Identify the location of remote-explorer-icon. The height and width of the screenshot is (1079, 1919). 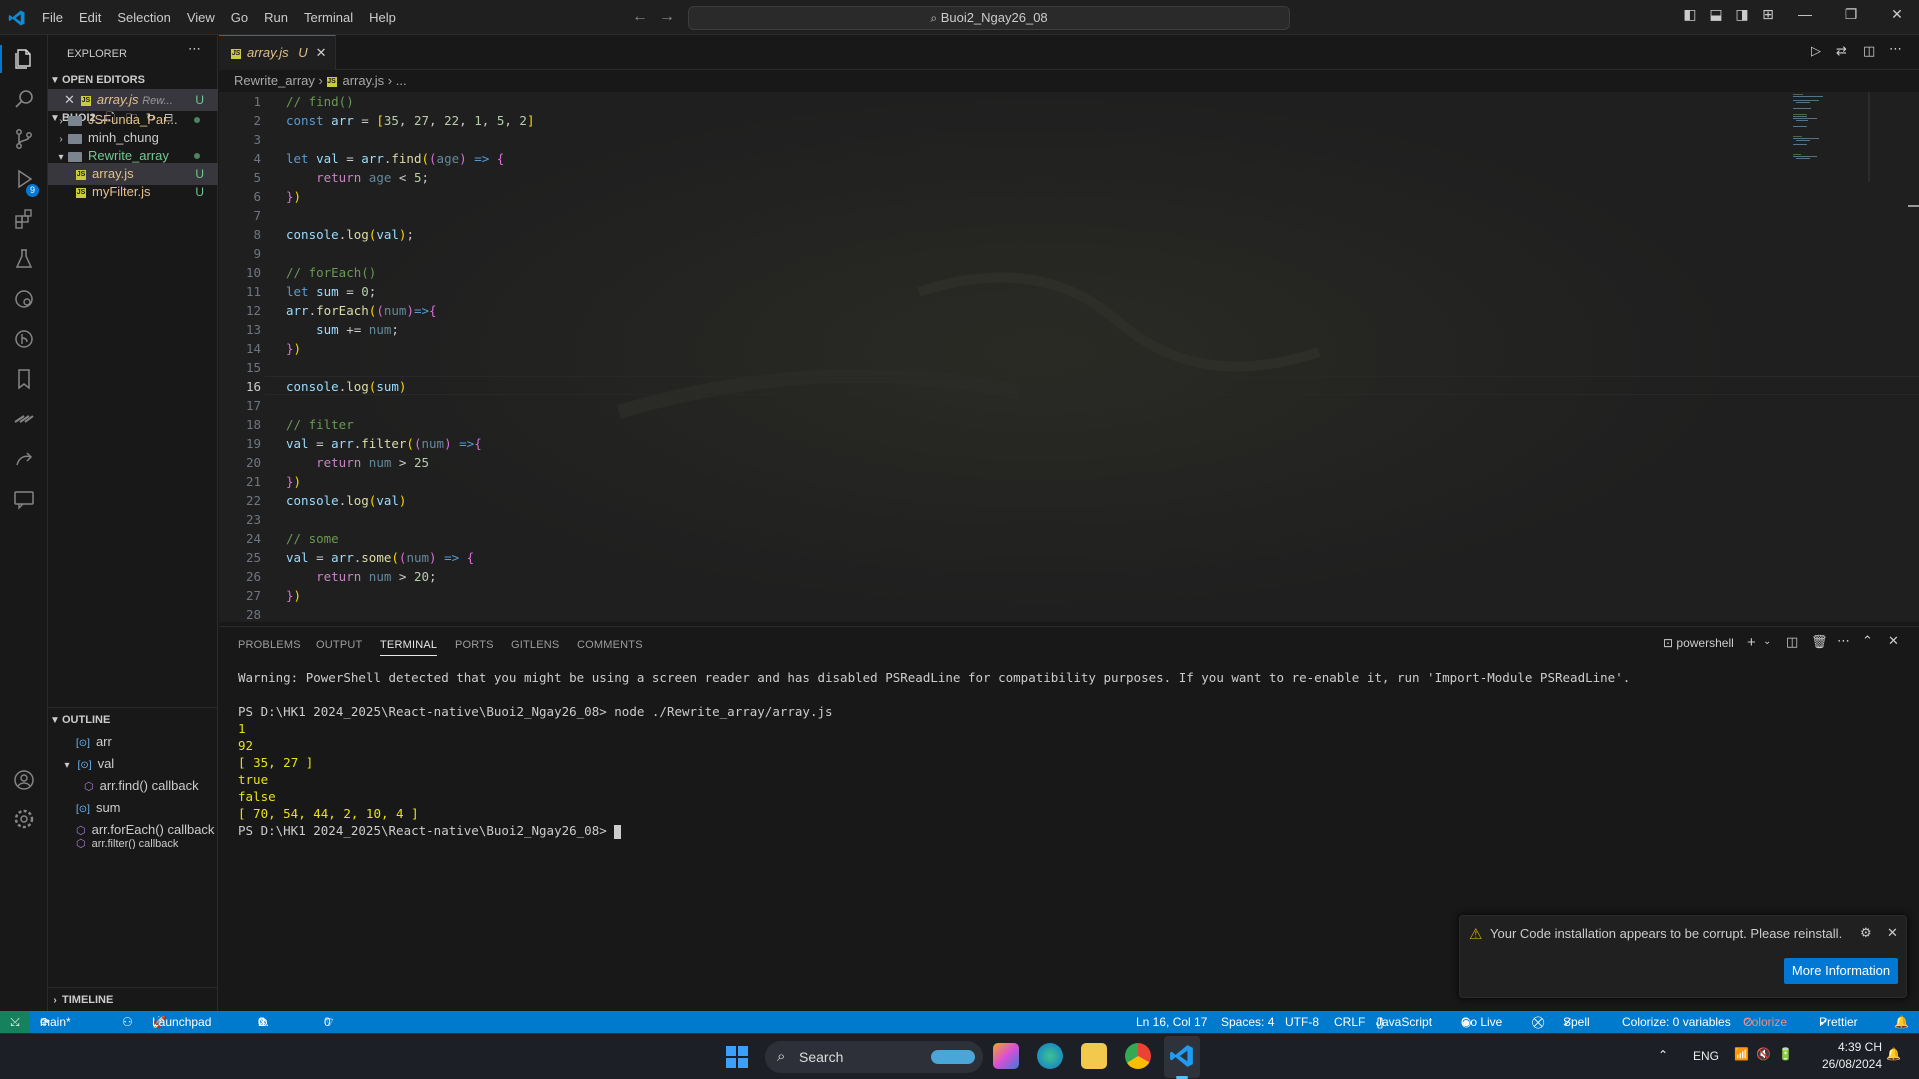
(24, 299).